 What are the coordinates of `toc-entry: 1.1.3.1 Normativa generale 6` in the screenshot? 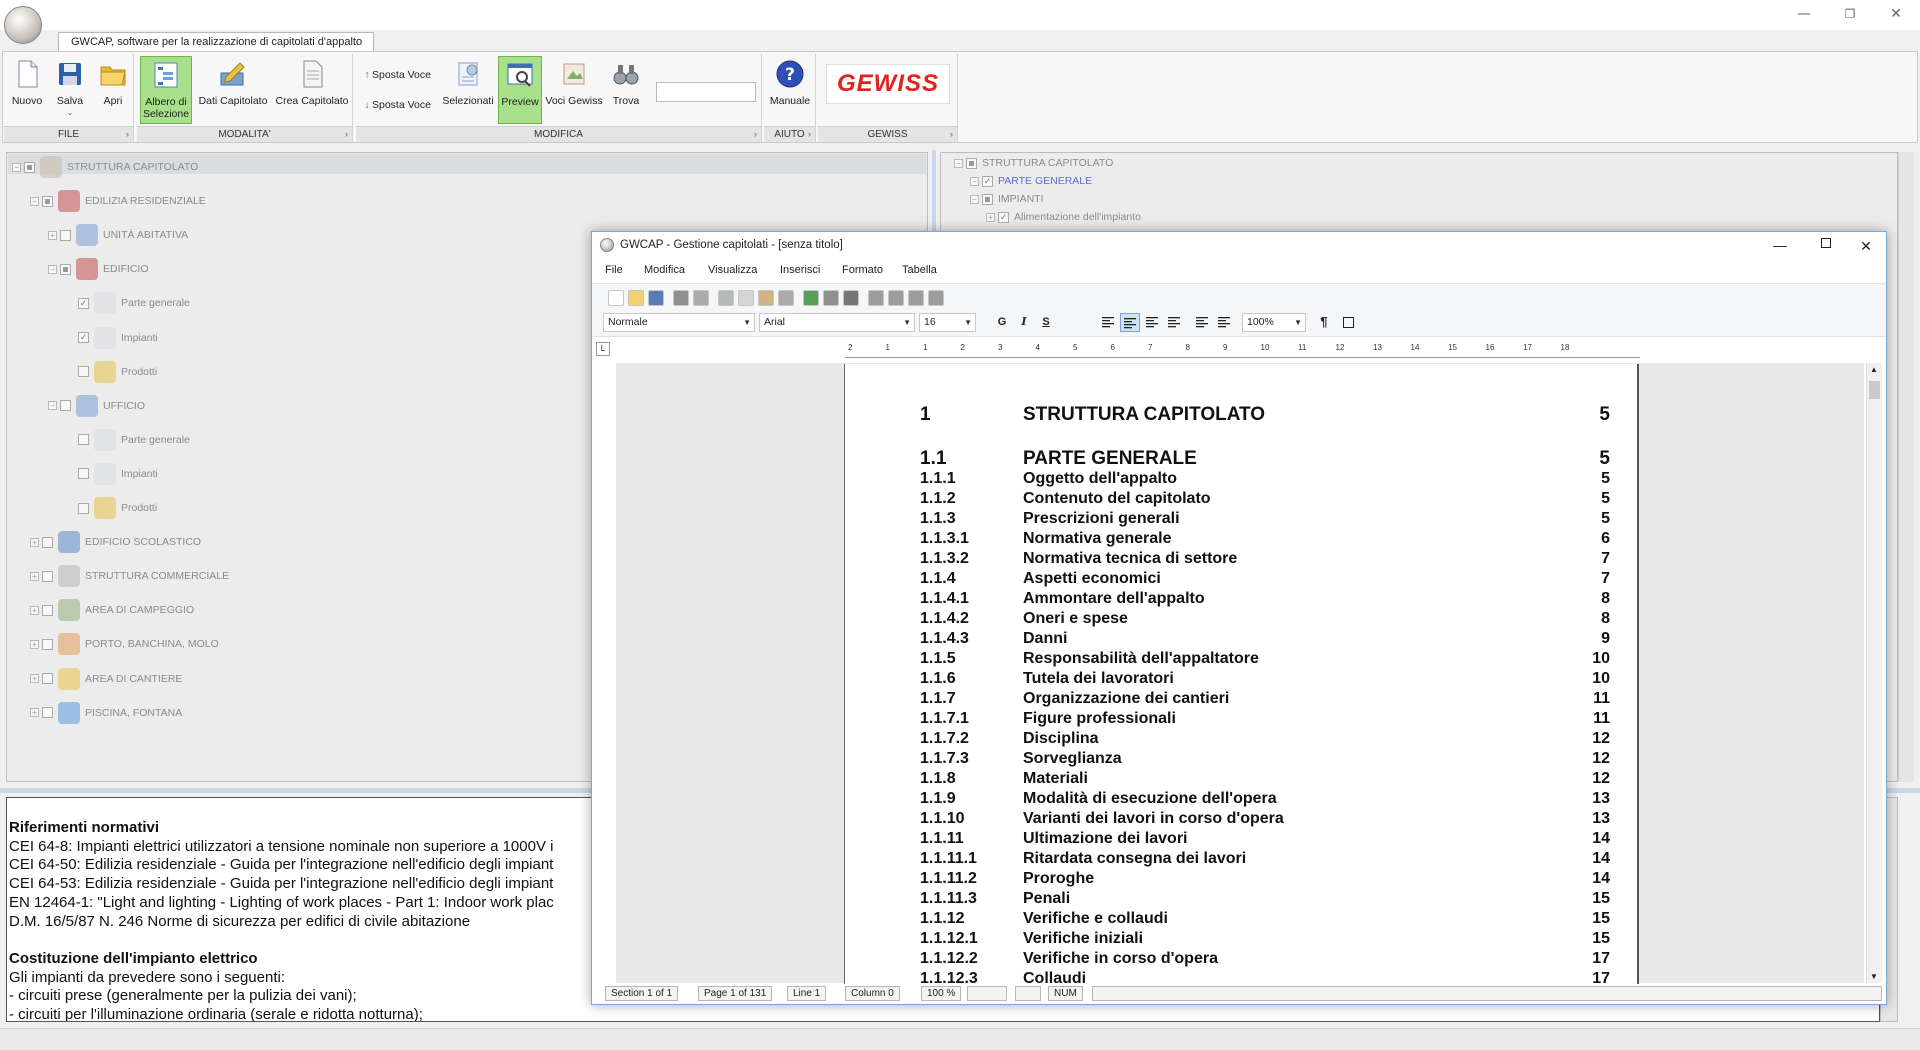 It's located at (1270, 541).